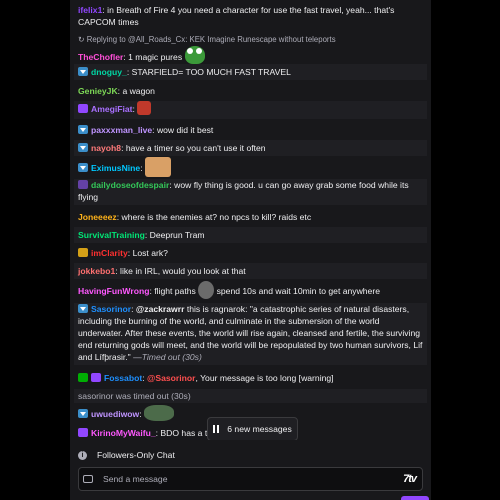 The image size is (500, 500). I want to click on mention: @zackrawrr, so click(160, 309).